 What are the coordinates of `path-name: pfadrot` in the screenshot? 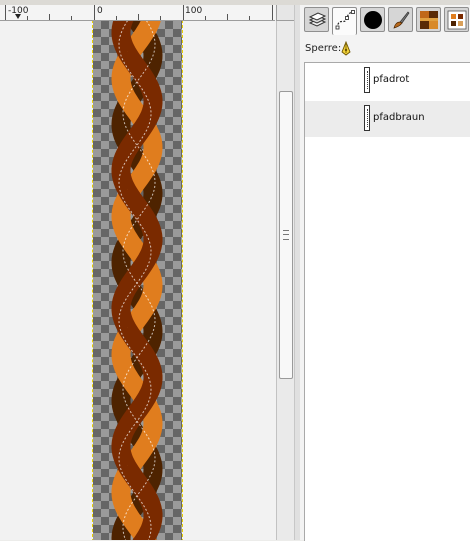 It's located at (391, 79).